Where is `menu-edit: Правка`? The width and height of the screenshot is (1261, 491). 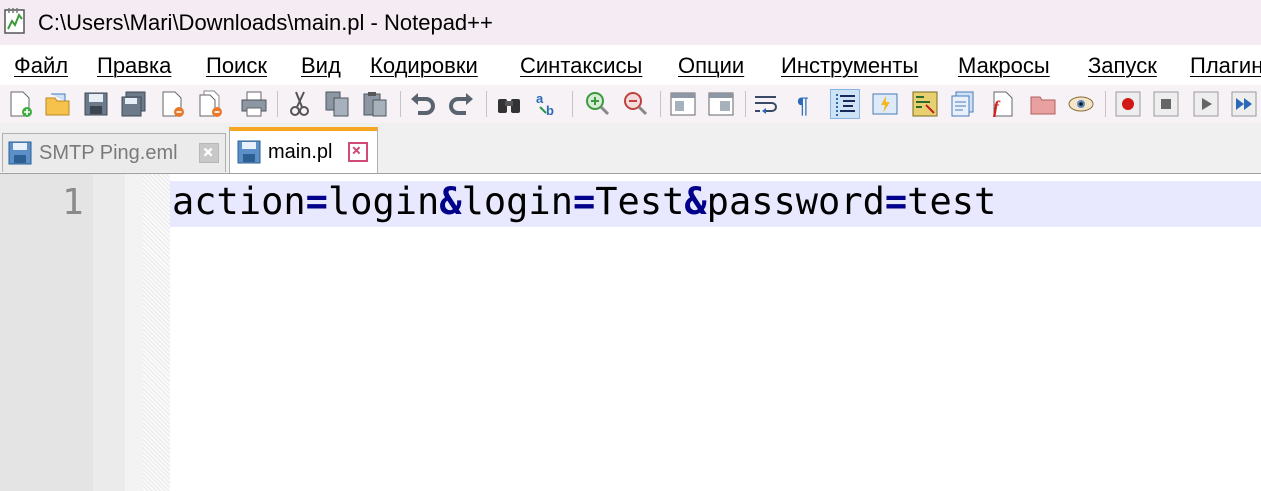
menu-edit: Правка is located at coordinates (134, 66).